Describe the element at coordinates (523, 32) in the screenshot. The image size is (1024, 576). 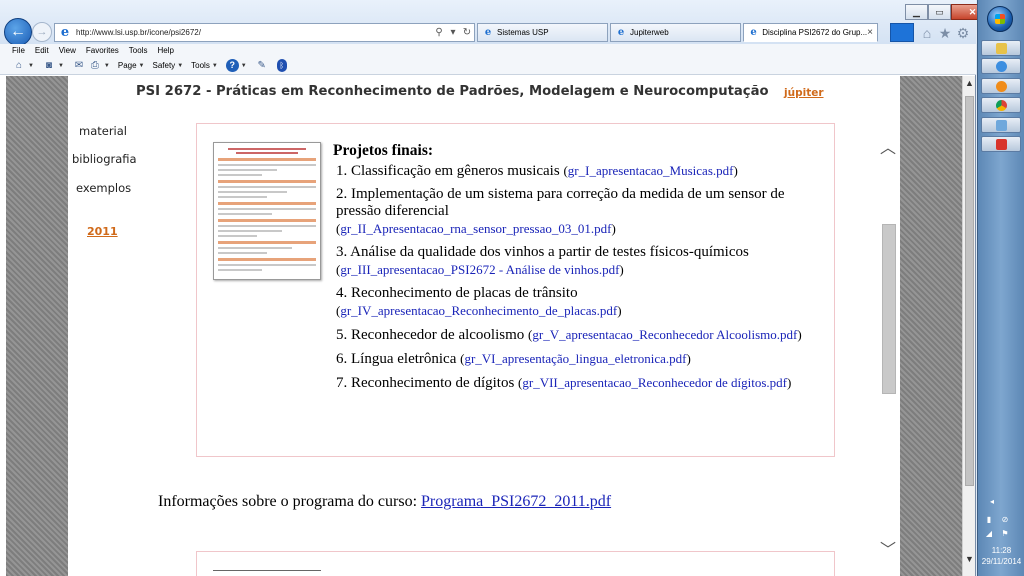
I see `tab-label: Sistemas USP` at that location.